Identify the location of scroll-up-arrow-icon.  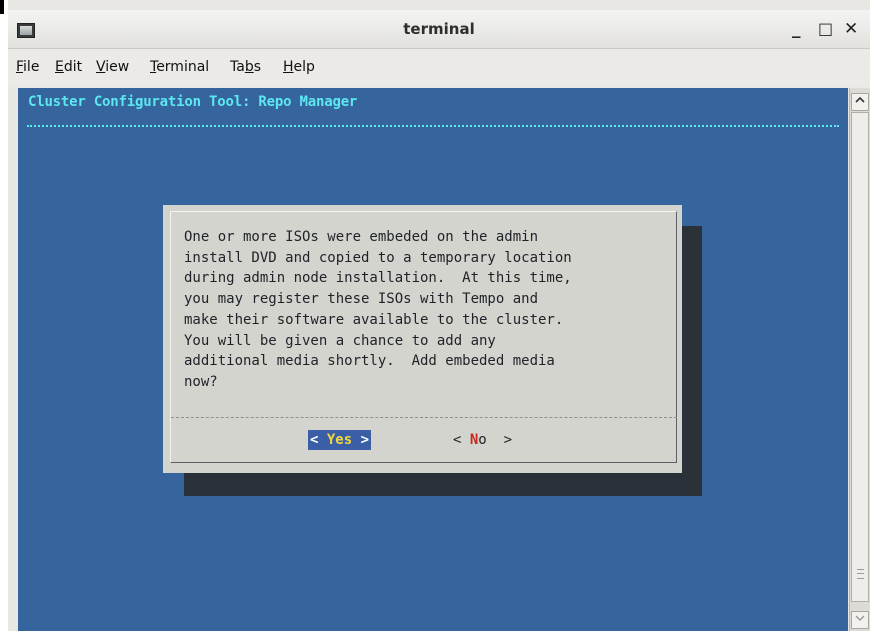
(860, 102).